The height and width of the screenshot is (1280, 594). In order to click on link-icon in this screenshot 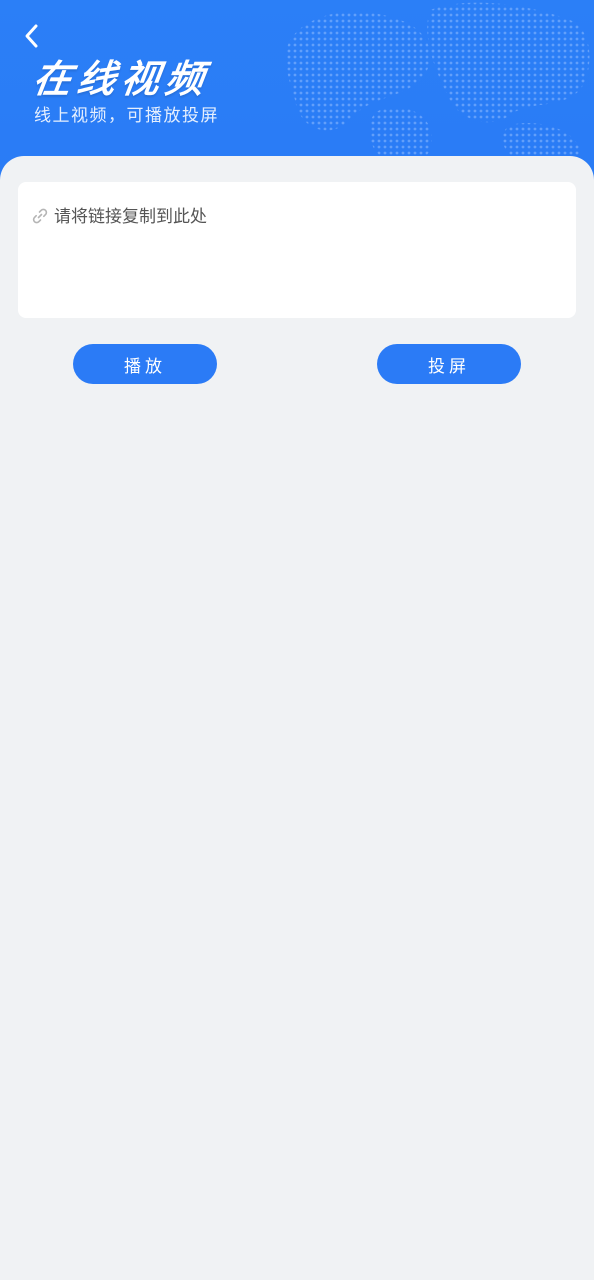, I will do `click(40, 216)`.